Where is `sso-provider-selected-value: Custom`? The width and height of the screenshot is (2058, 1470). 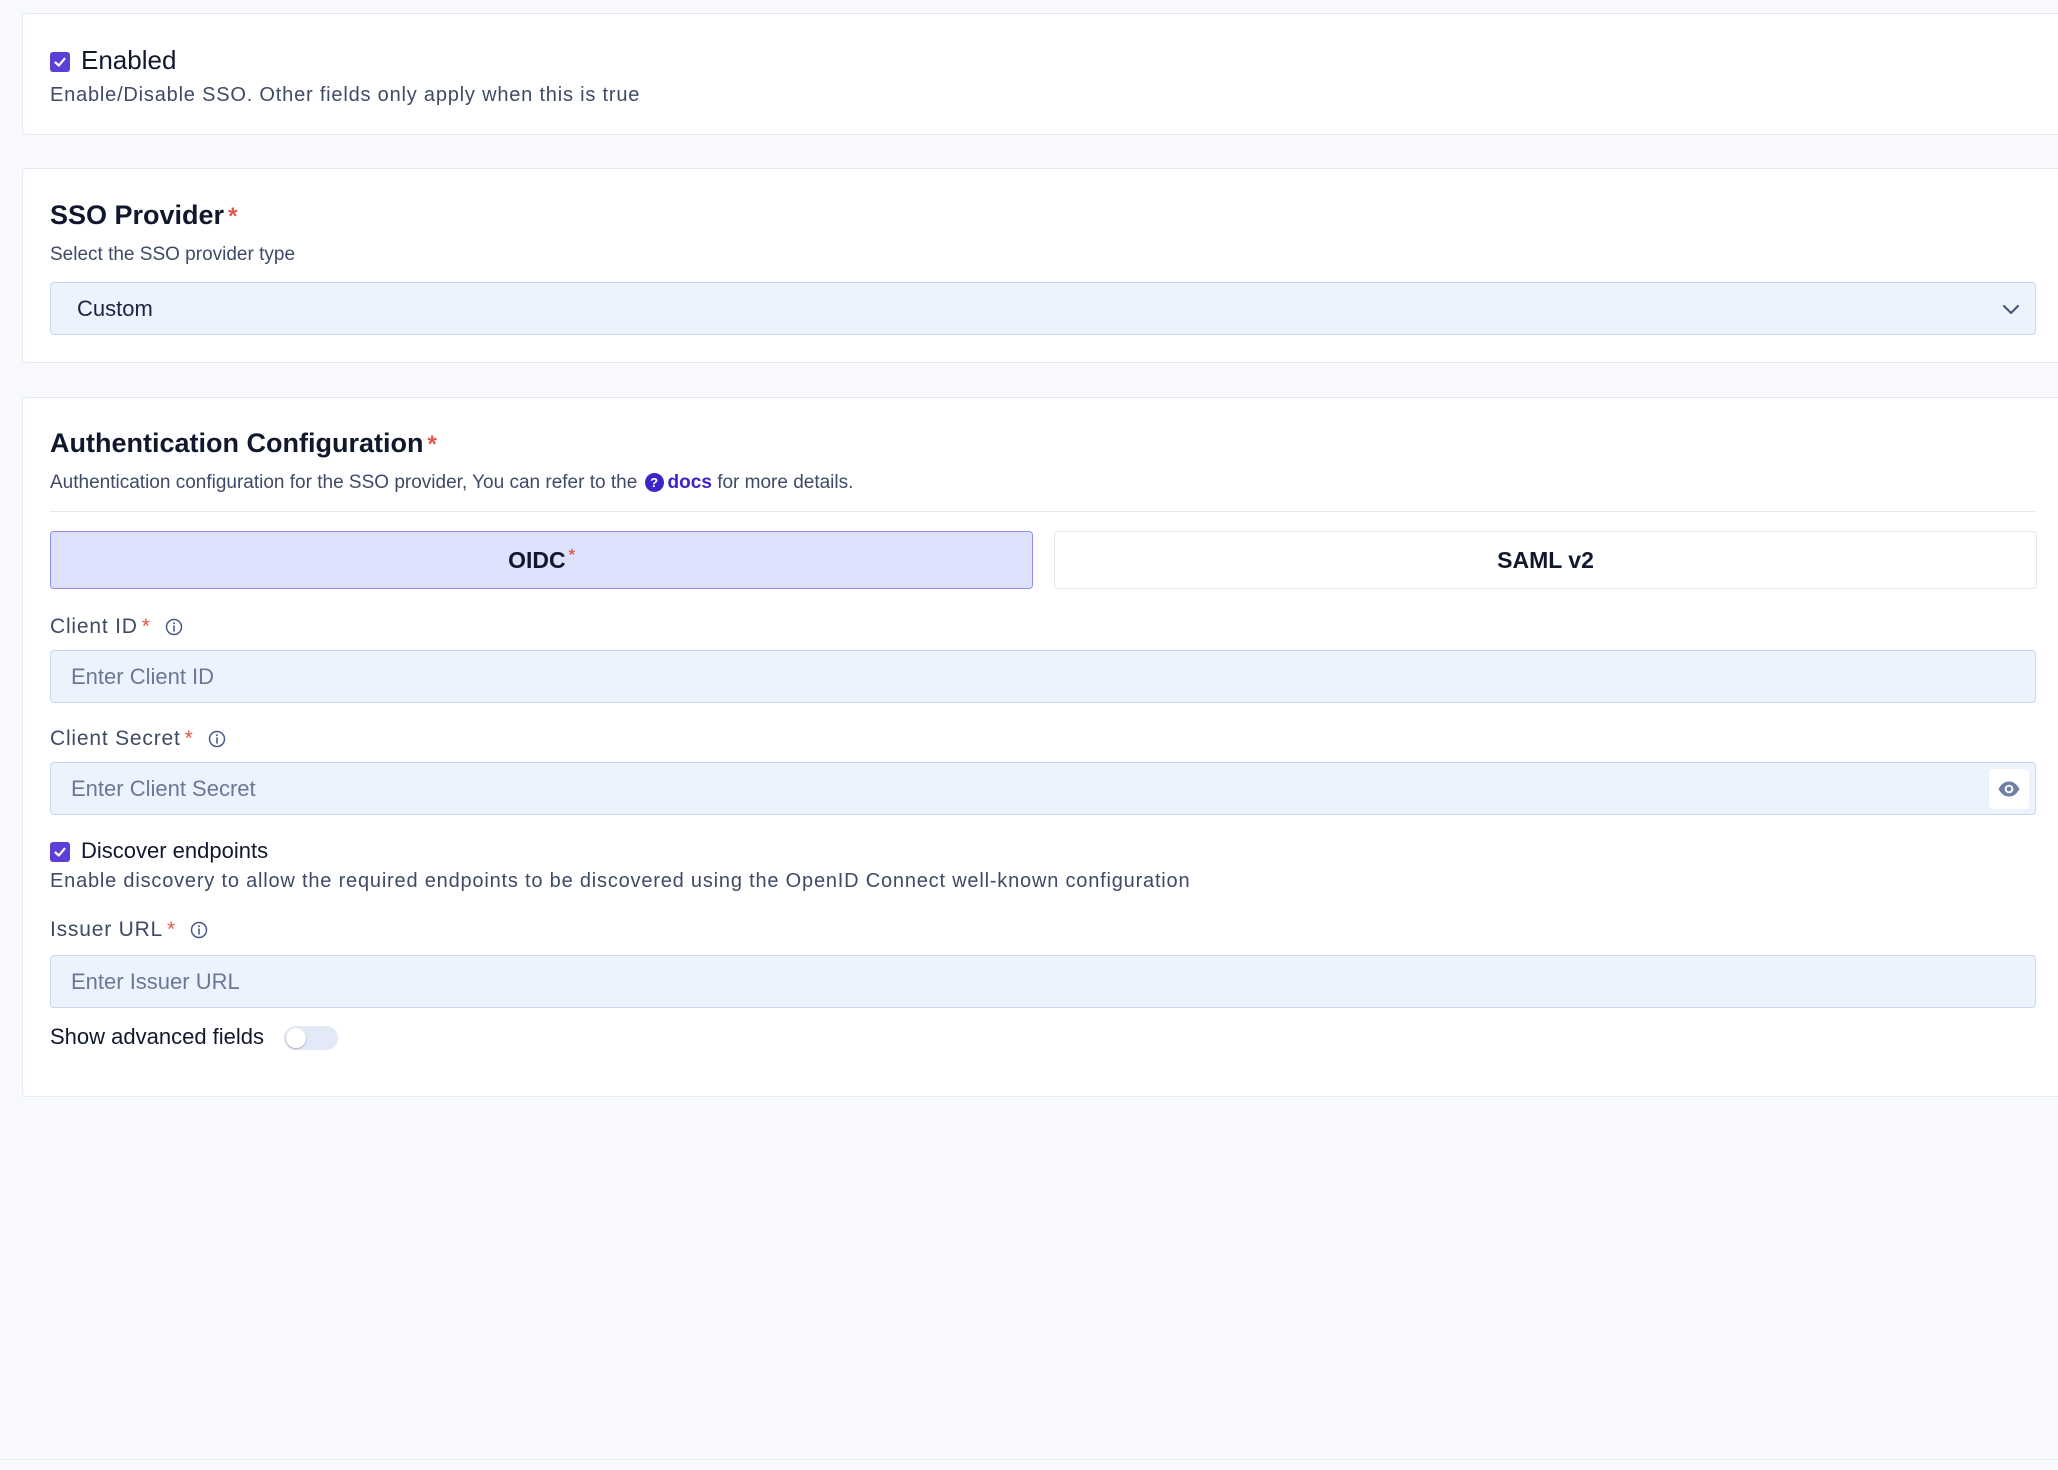
sso-provider-selected-value: Custom is located at coordinates (115, 308).